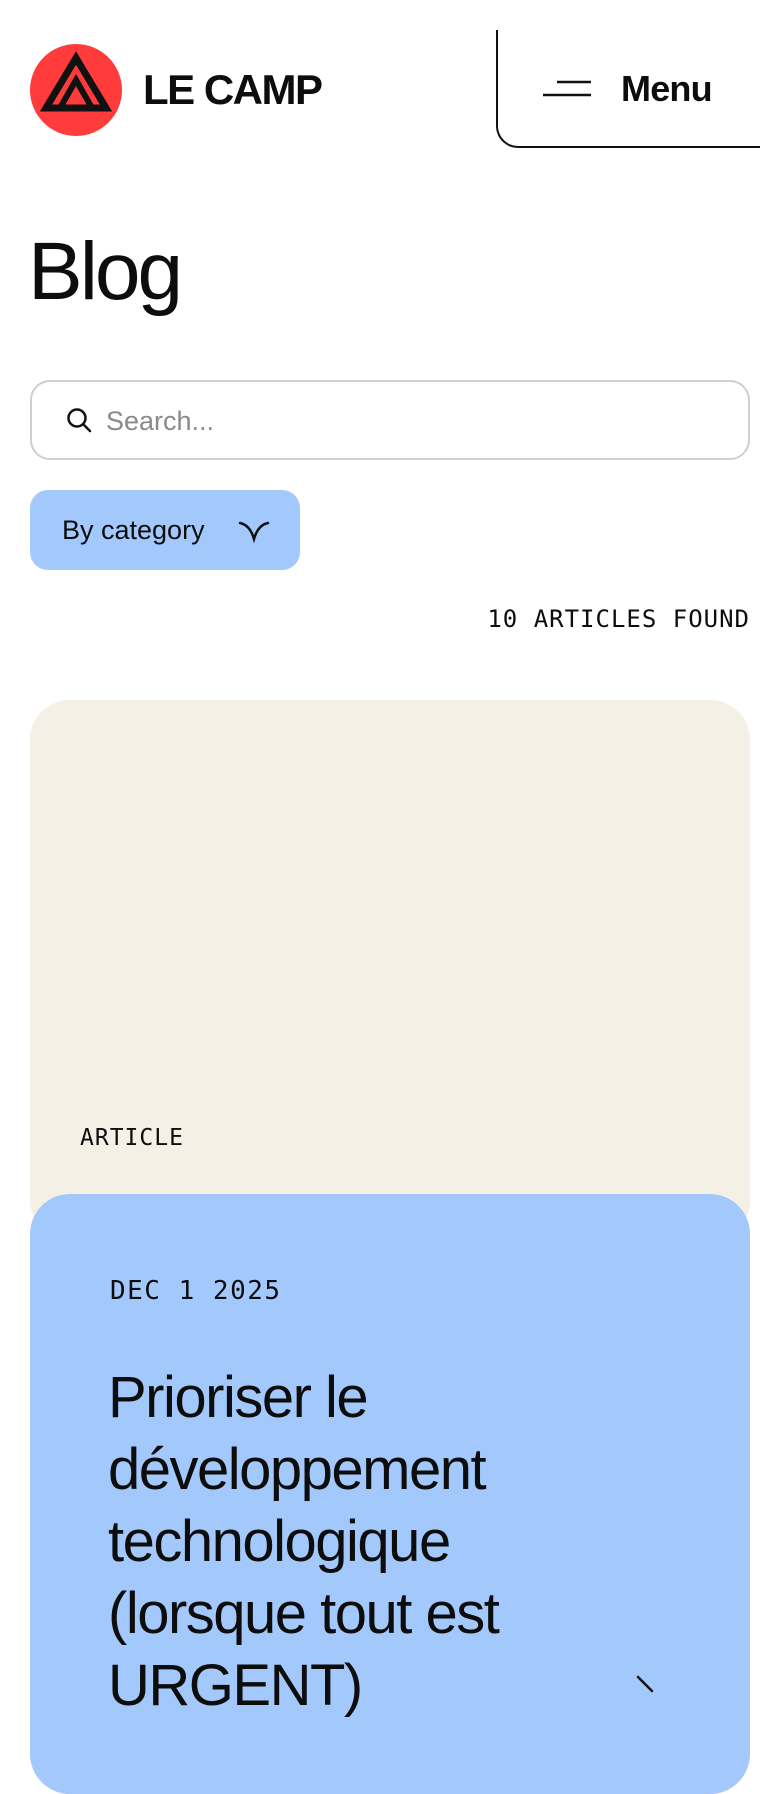  Describe the element at coordinates (196, 1291) in the screenshot. I see `article-date: DEC 1 2025` at that location.